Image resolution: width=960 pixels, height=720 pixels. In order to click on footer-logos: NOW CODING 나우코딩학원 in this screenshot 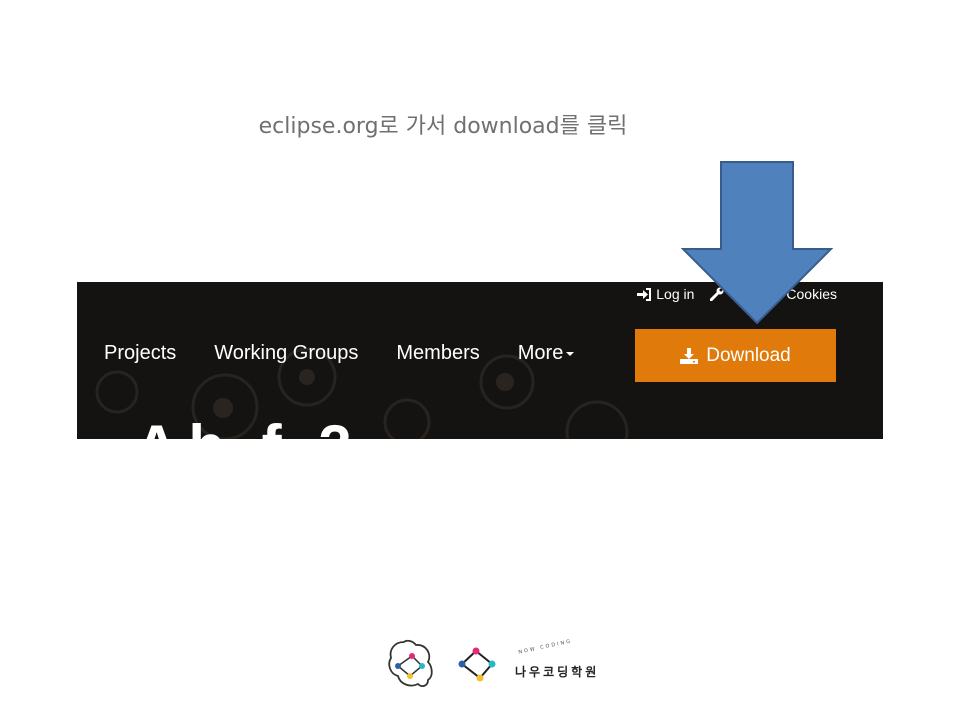, I will do `click(496, 664)`.